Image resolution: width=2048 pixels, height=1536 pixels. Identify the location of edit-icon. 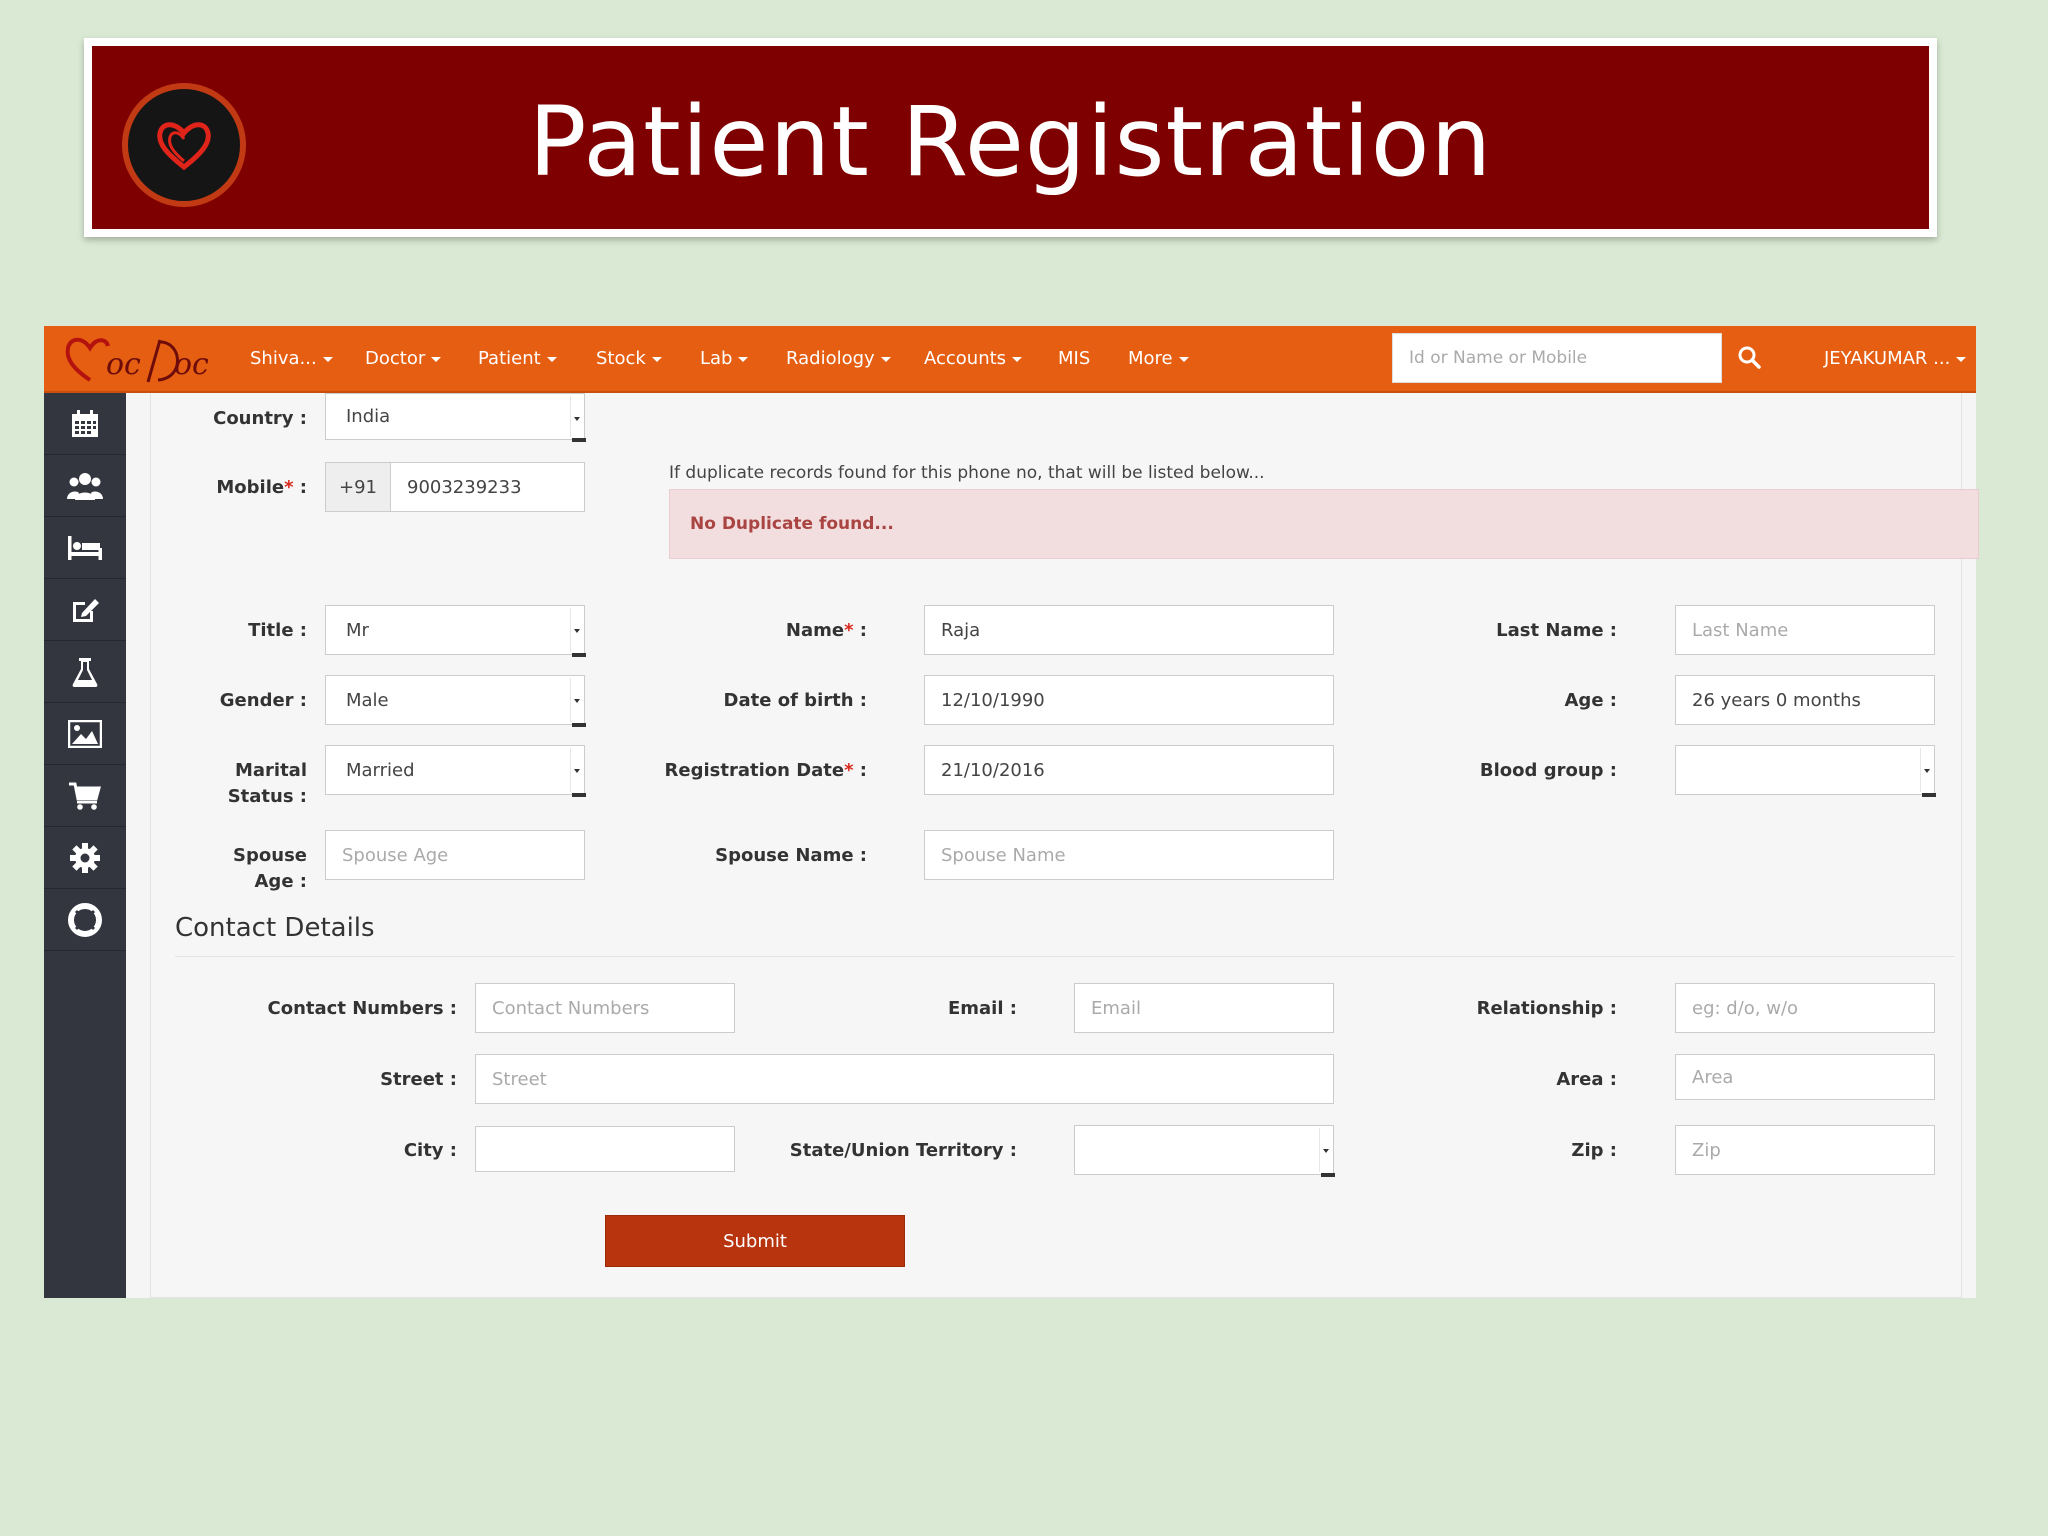
(86, 610).